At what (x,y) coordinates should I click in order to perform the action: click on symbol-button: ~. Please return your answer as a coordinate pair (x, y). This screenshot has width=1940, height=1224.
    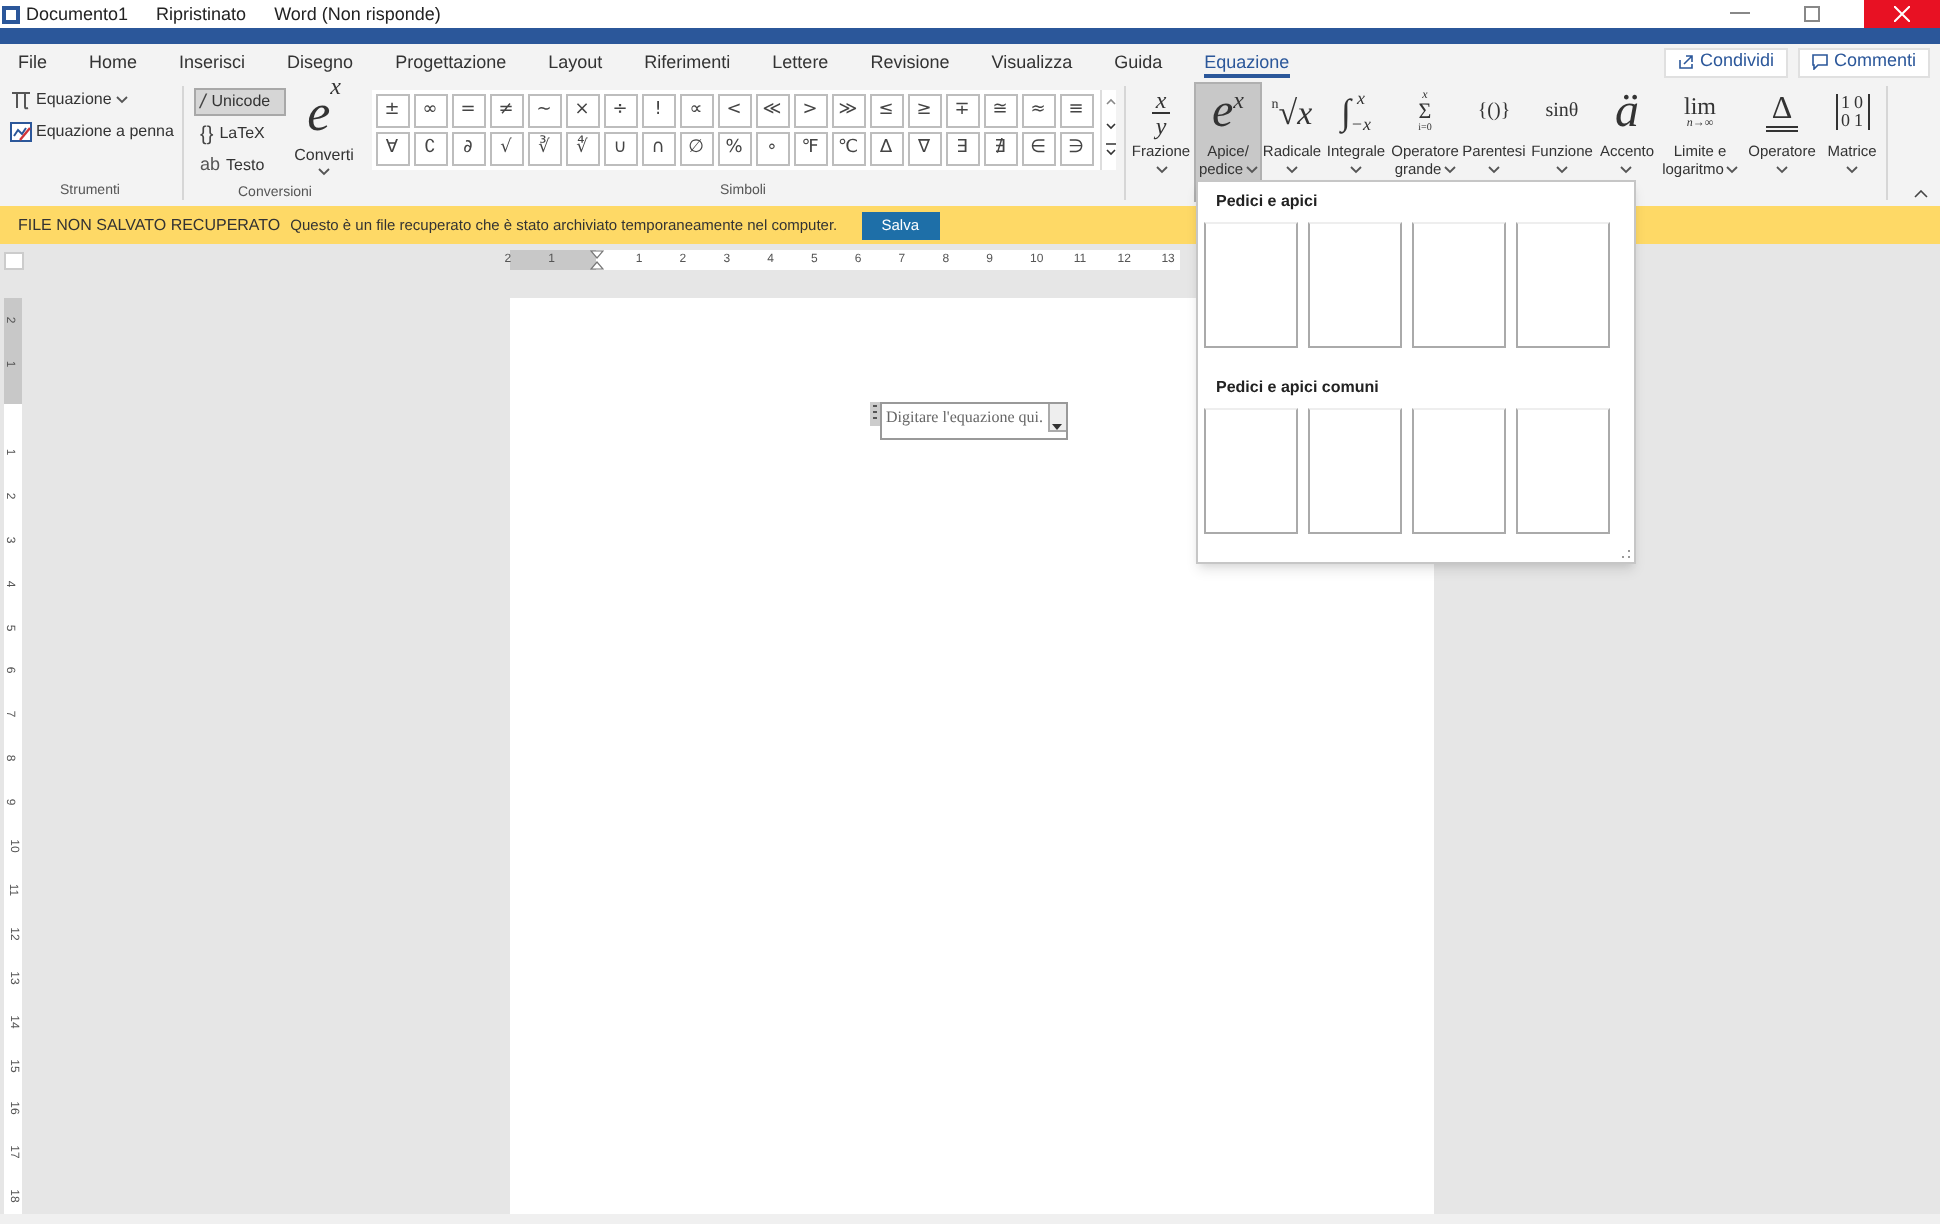
    Looking at the image, I should click on (544, 111).